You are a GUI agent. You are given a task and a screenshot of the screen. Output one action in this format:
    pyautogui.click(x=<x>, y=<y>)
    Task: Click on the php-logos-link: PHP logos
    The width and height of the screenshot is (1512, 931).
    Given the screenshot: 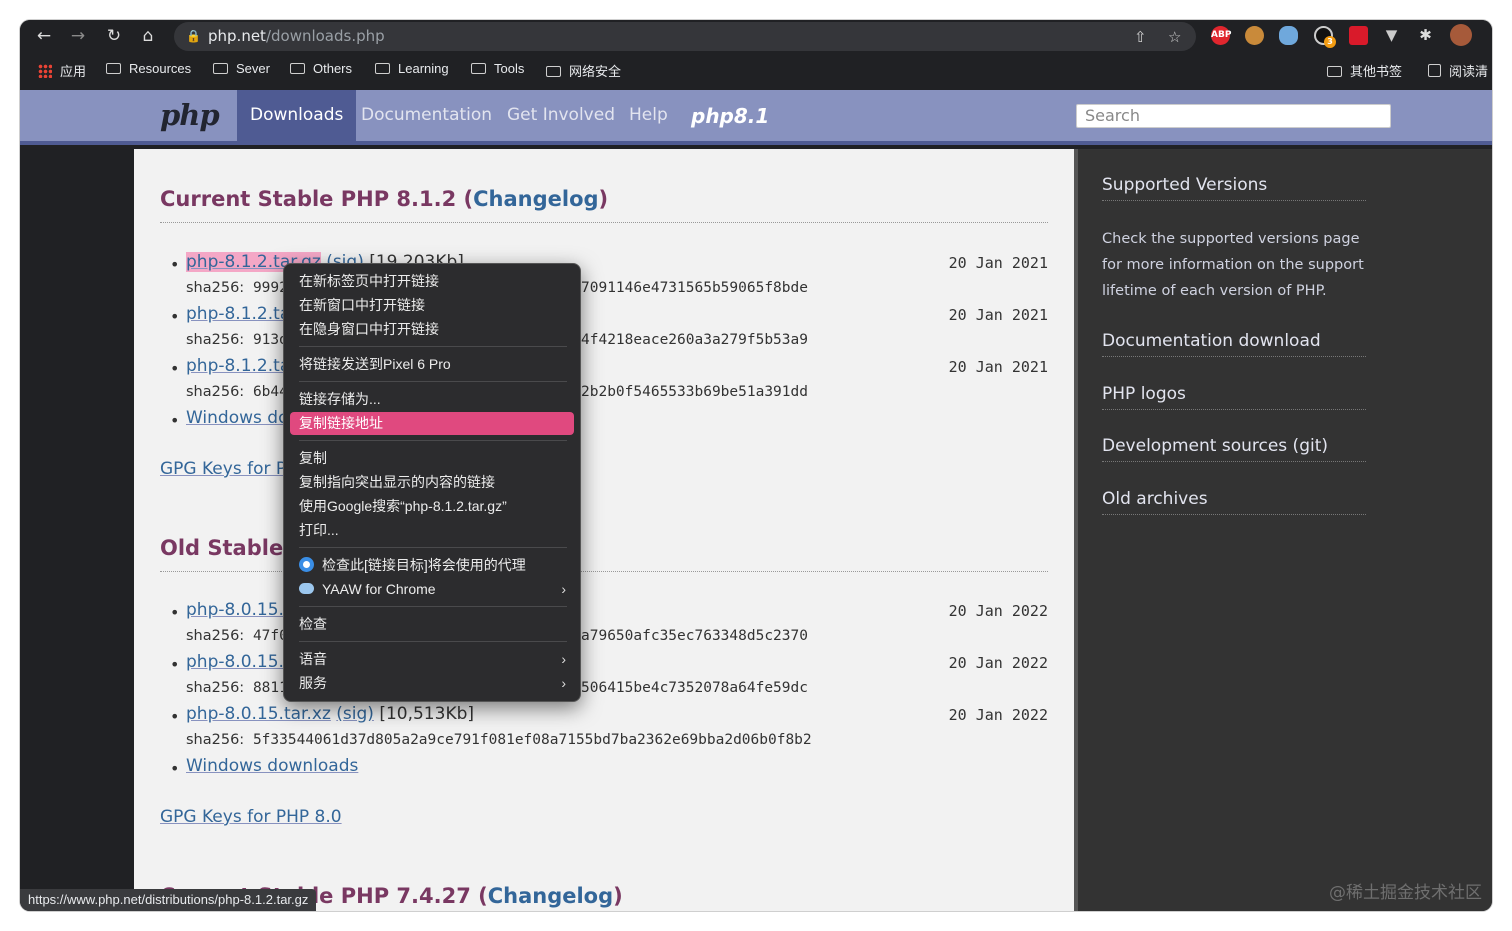 What is the action you would take?
    pyautogui.click(x=1234, y=397)
    